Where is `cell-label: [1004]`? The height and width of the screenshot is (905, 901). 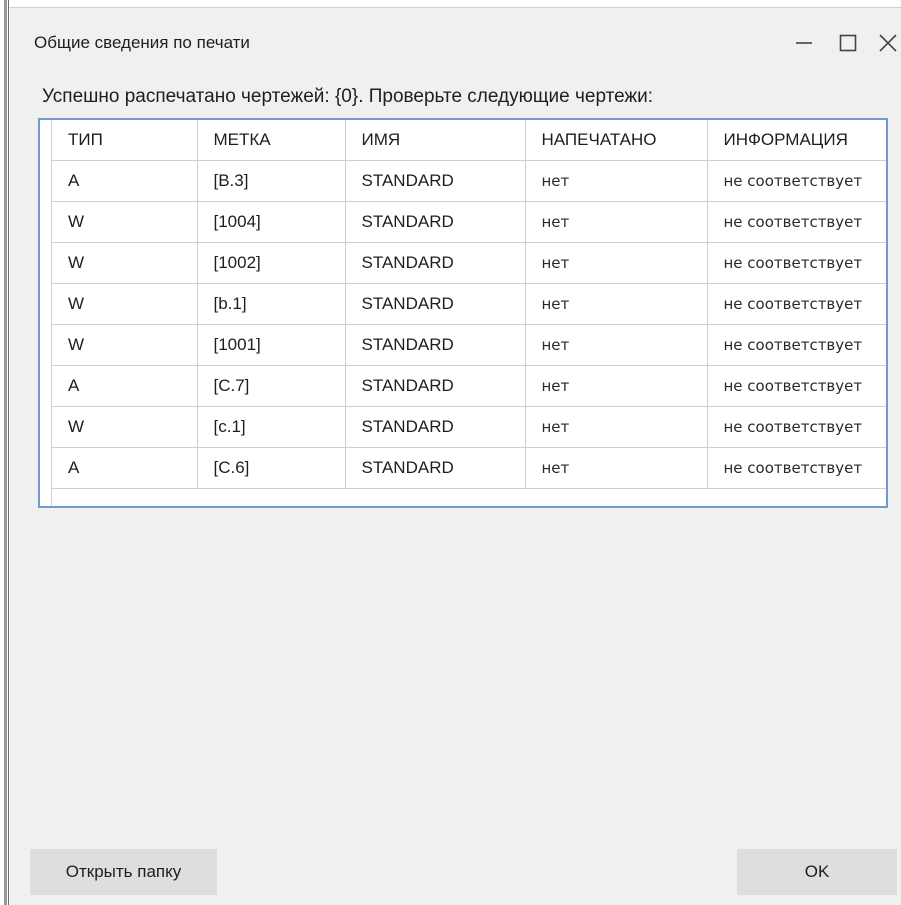 cell-label: [1004] is located at coordinates (271, 222).